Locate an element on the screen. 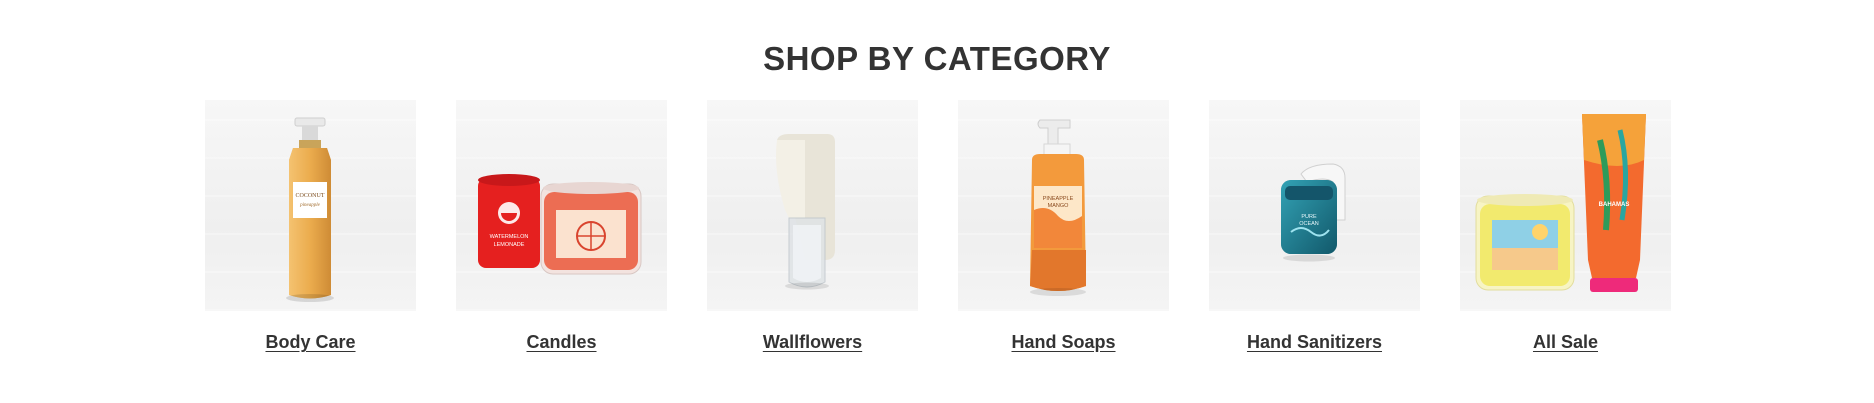 This screenshot has height=403, width=1874. svg-text: COCONUT is located at coordinates (309, 196).